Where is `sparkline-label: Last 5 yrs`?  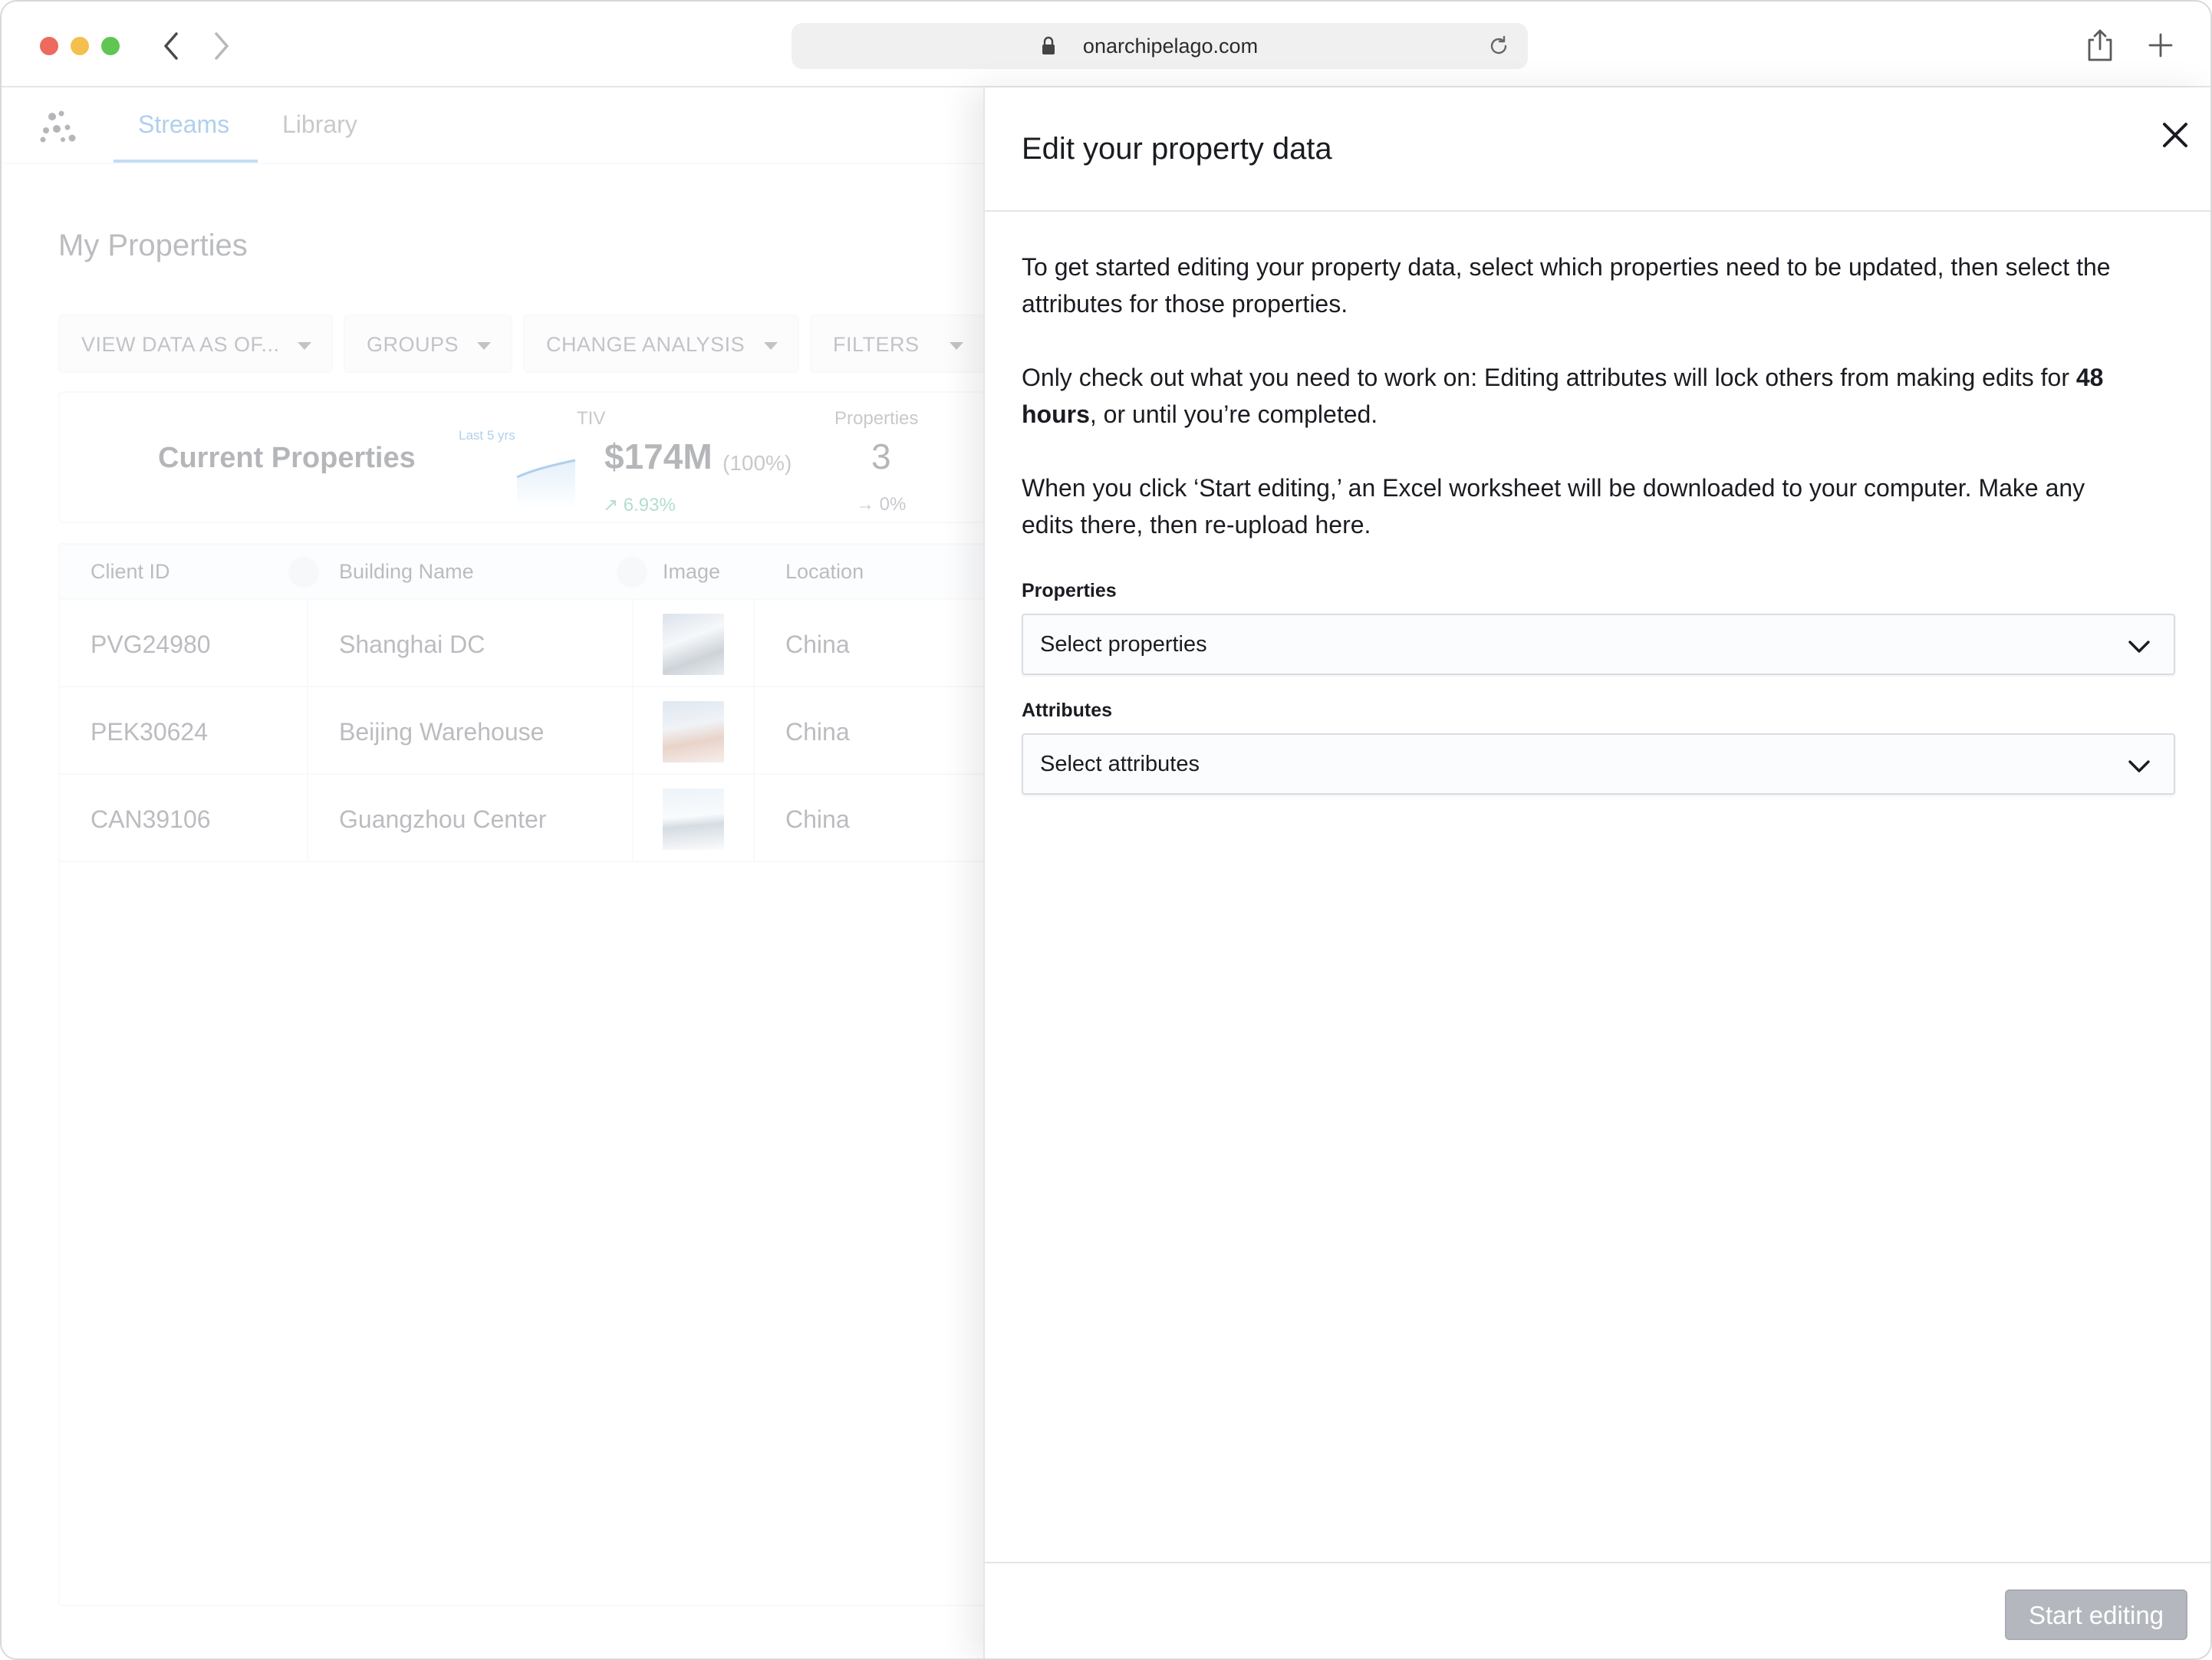
sparkline-label: Last 5 yrs is located at coordinates (487, 436).